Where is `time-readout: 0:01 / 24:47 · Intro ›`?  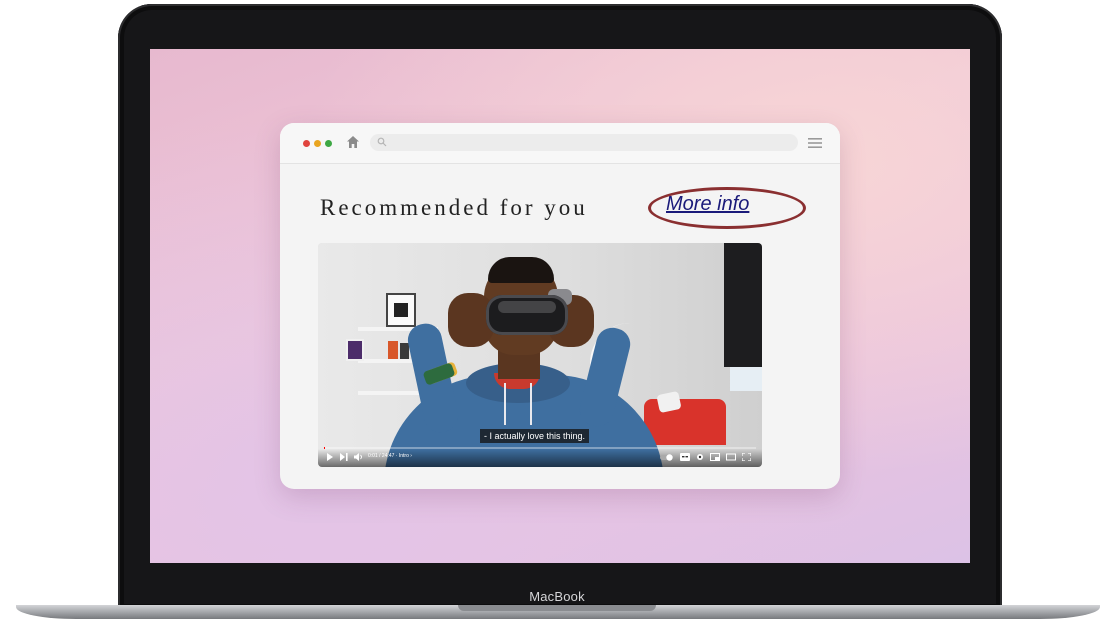 time-readout: 0:01 / 24:47 · Intro › is located at coordinates (390, 456).